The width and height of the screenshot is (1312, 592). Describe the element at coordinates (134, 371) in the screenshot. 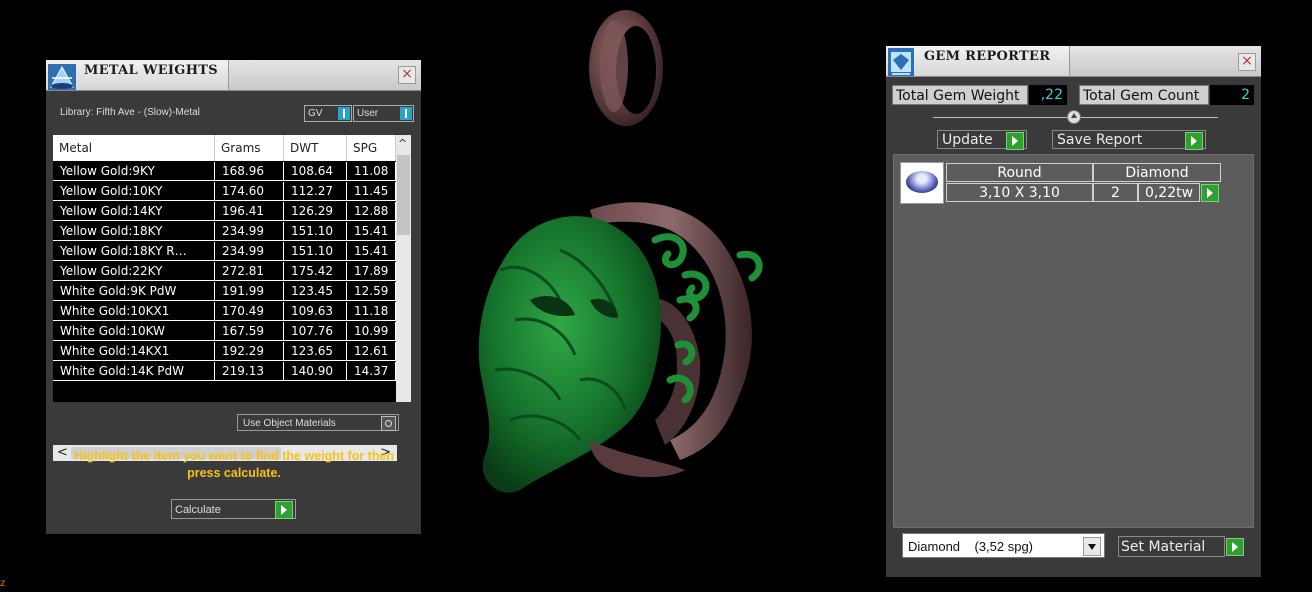

I see `cell-metal: White Gold:14K PdW` at that location.